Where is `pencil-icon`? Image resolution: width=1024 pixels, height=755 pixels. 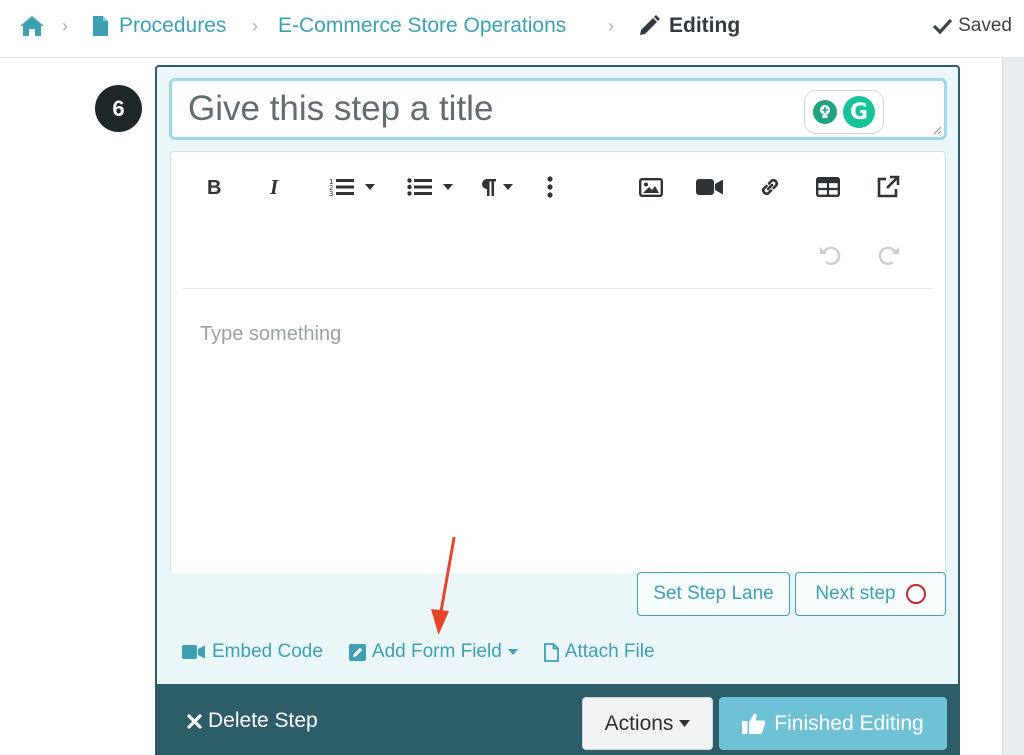 pencil-icon is located at coordinates (650, 25).